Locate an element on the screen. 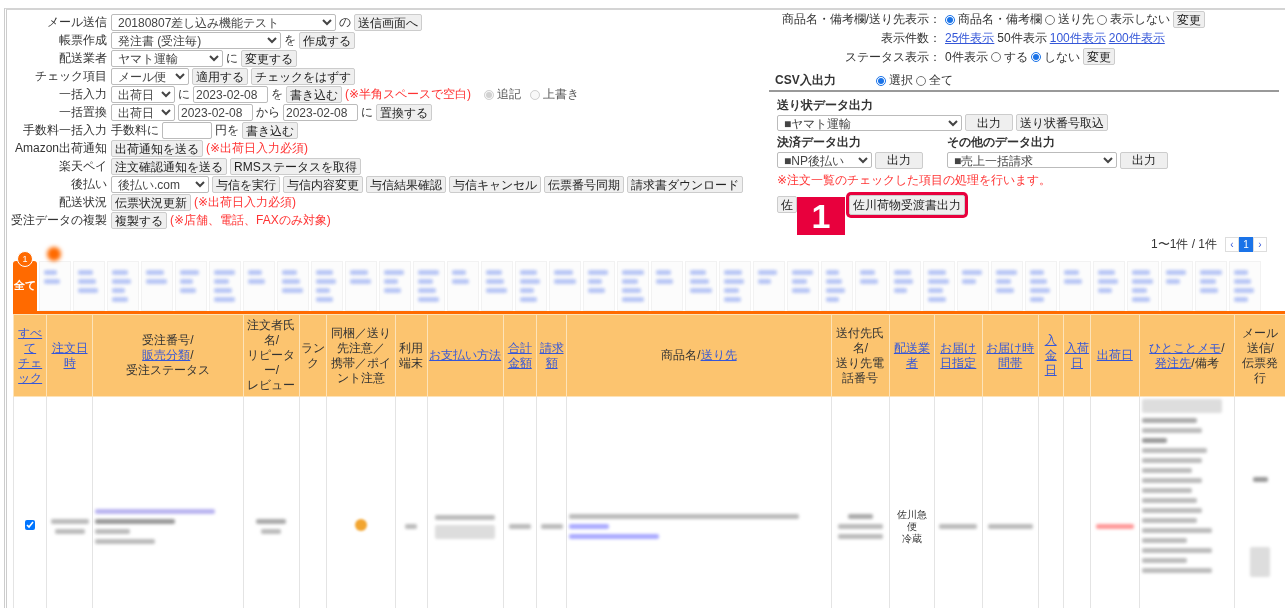  button: 請求書ダウンロード is located at coordinates (685, 184).